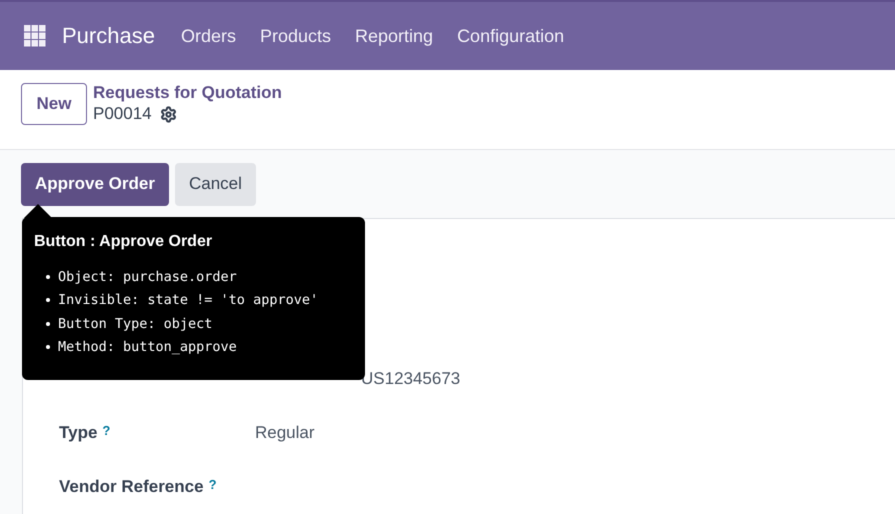 Image resolution: width=895 pixels, height=514 pixels. Describe the element at coordinates (131, 487) in the screenshot. I see `field-label: Vendor Reference` at that location.